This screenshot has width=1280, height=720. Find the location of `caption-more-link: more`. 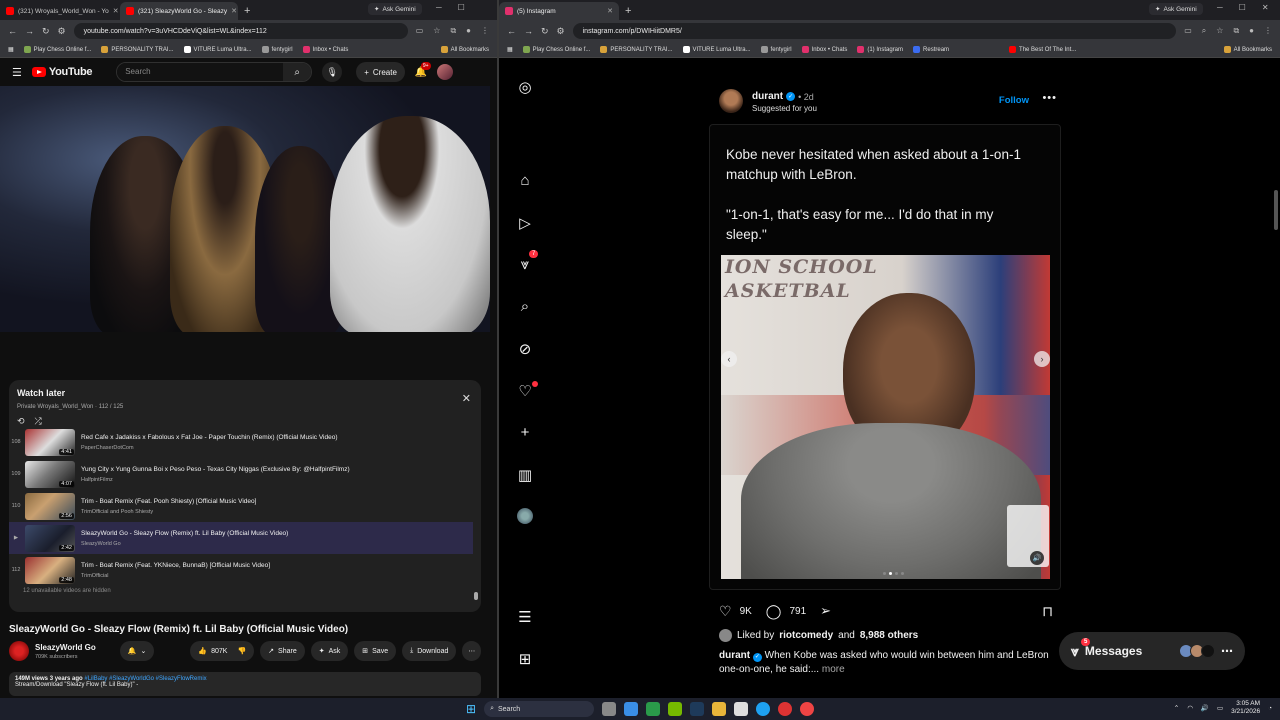

caption-more-link: more is located at coordinates (833, 669).